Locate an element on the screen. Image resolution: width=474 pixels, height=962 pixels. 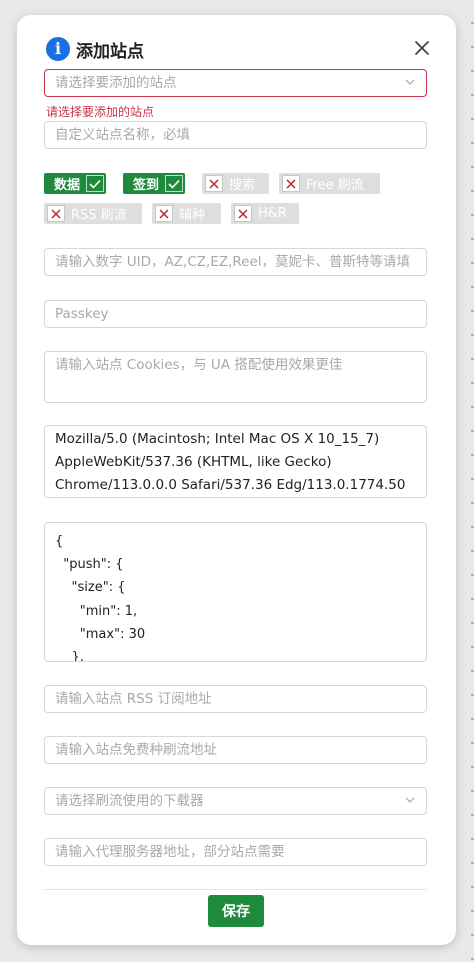
uid-input: 请输入数字 UID，AZ,CZ,EZ,Reel，莫妮卡、普斯特等请填 is located at coordinates (235, 262).